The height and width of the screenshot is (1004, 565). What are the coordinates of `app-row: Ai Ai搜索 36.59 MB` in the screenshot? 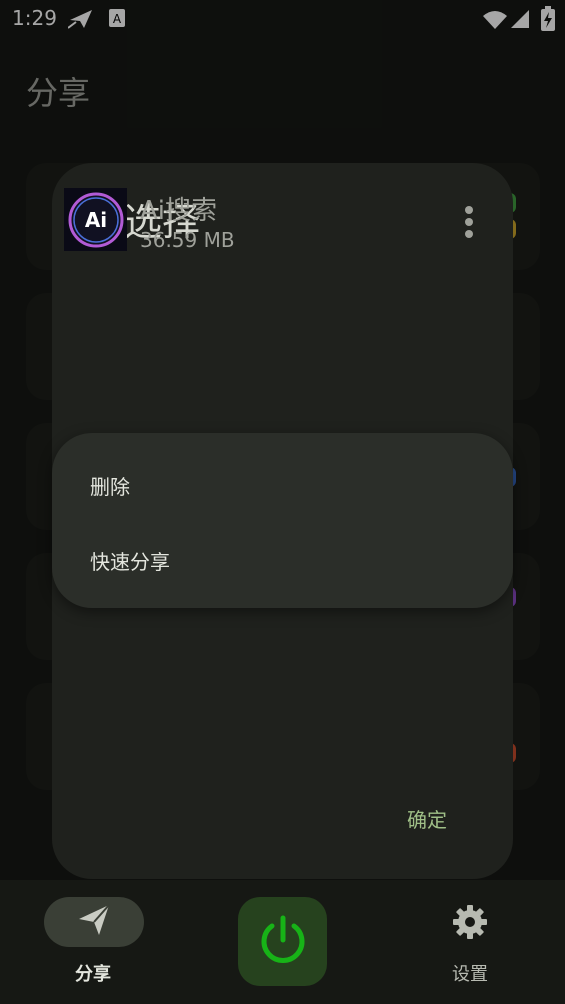 It's located at (282, 220).